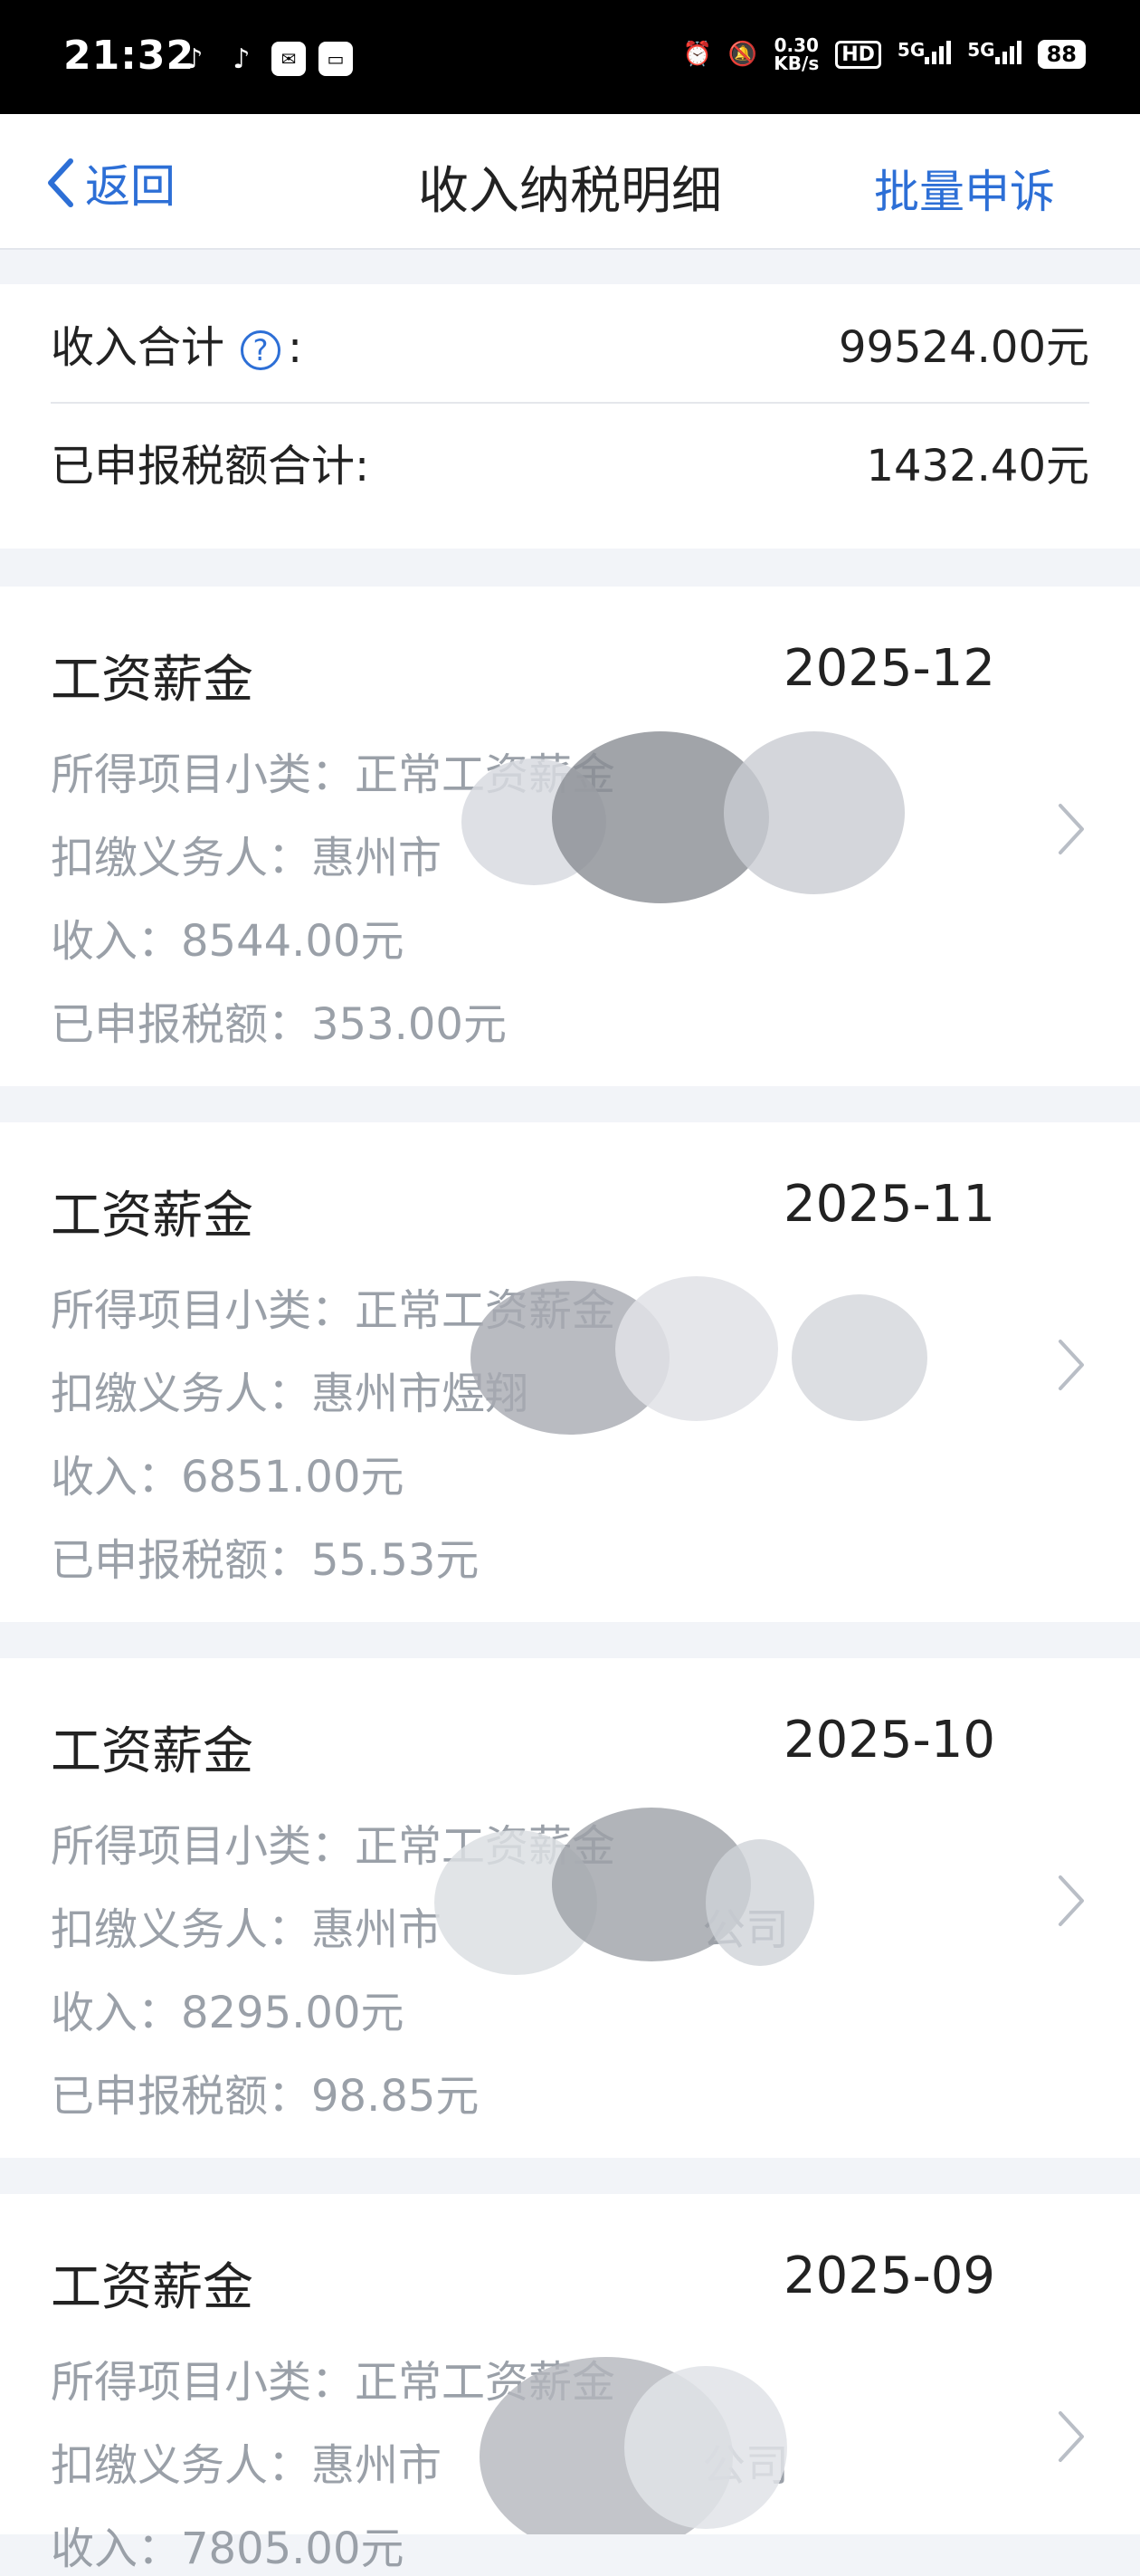 This screenshot has width=1140, height=2576. I want to click on mute-icon: 🔕, so click(743, 55).